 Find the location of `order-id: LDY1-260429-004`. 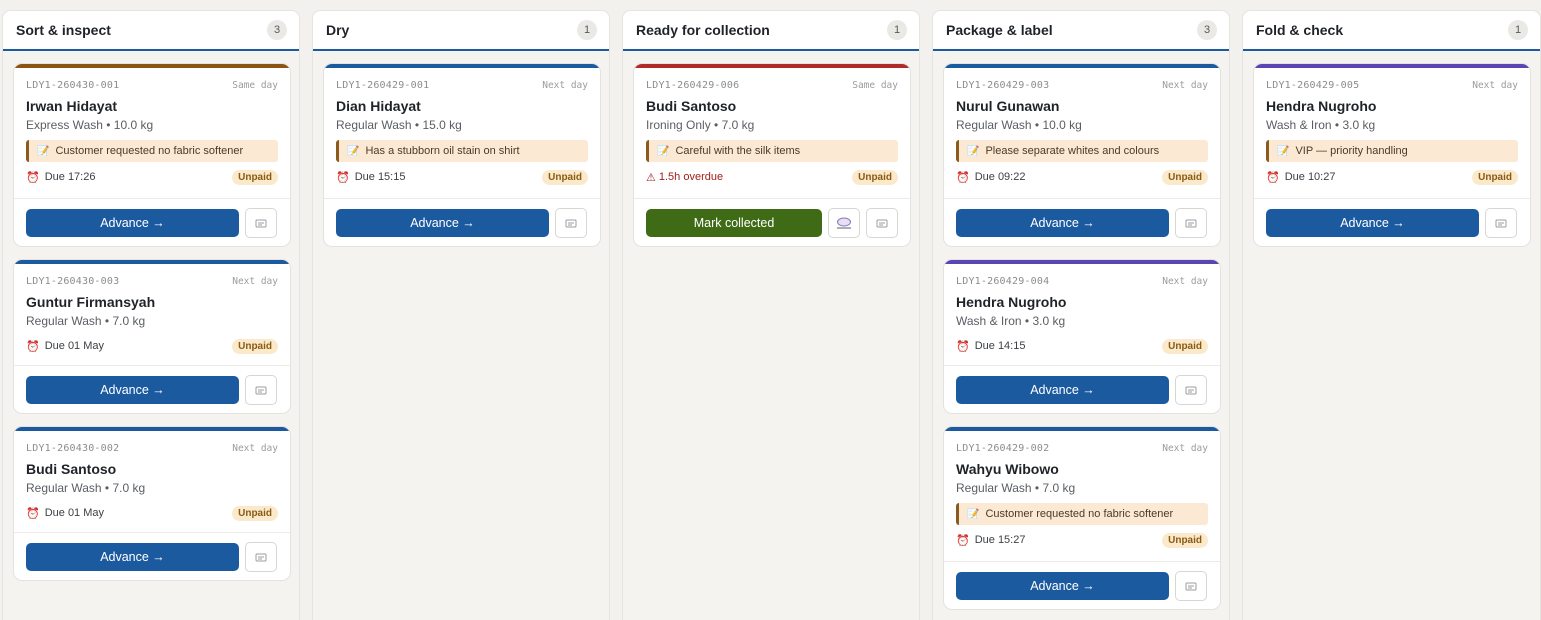

order-id: LDY1-260429-004 is located at coordinates (1003, 281).